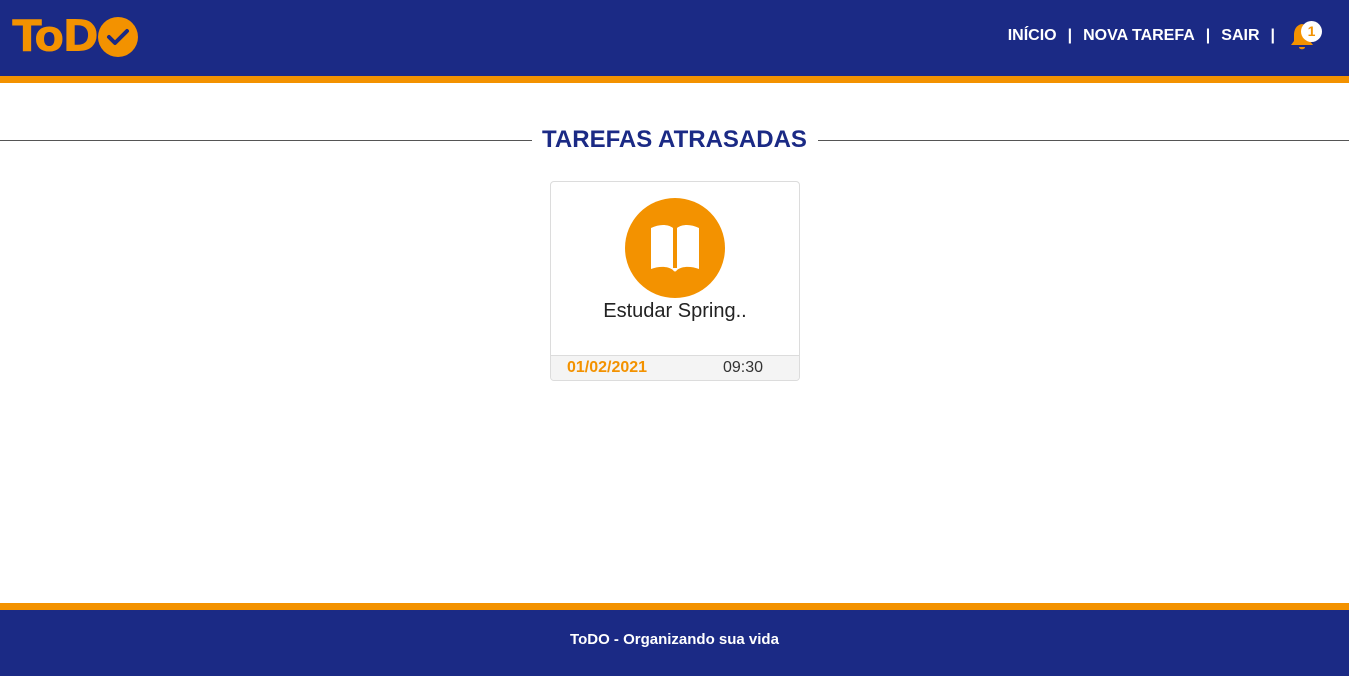 The height and width of the screenshot is (676, 1349). I want to click on notifications-button: 1, so click(1305, 36).